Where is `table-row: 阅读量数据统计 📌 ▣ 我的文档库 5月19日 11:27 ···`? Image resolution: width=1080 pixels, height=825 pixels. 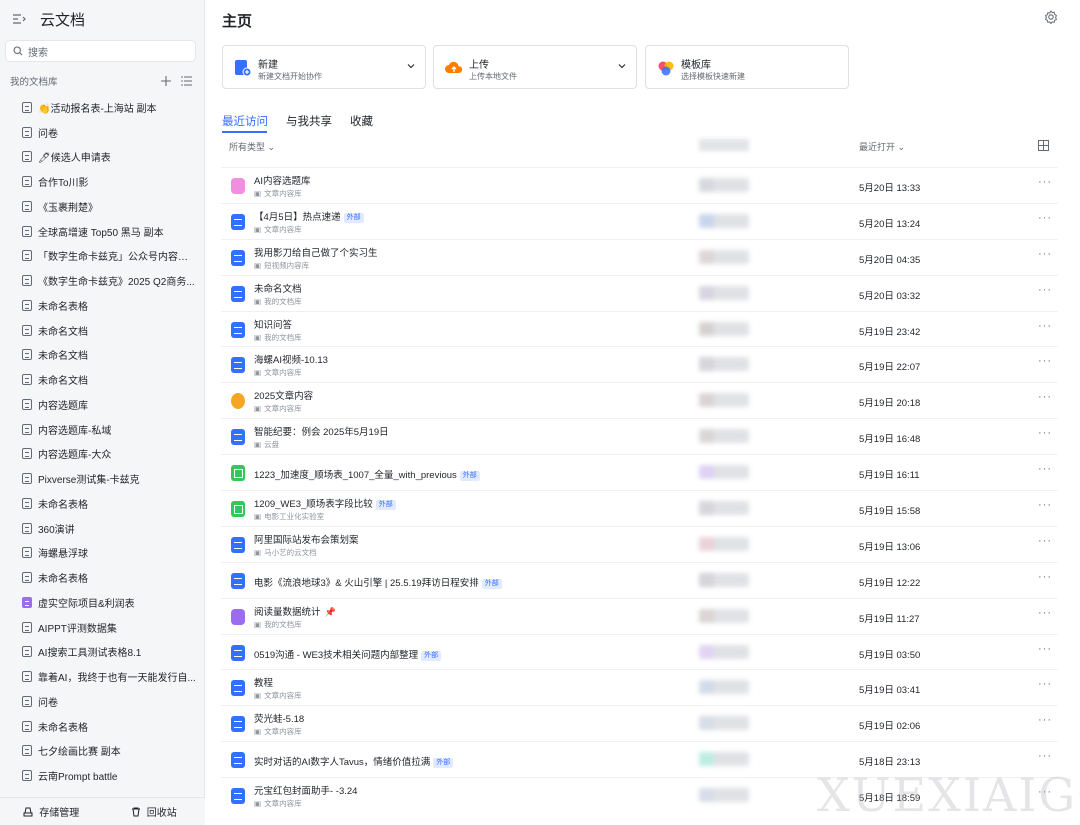 table-row: 阅读量数据统计 📌 ▣ 我的文档库 5月19日 11:27 ··· is located at coordinates (639, 615).